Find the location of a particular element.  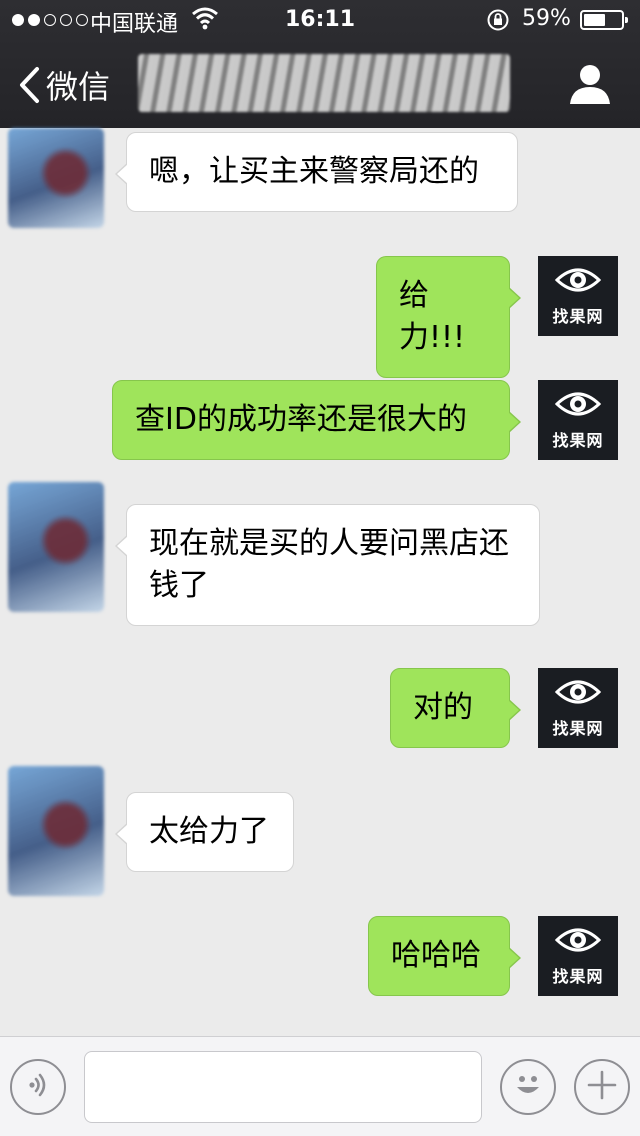

message-bubble-incoming: 嗯，让买主来警察局还的 is located at coordinates (316, 172).